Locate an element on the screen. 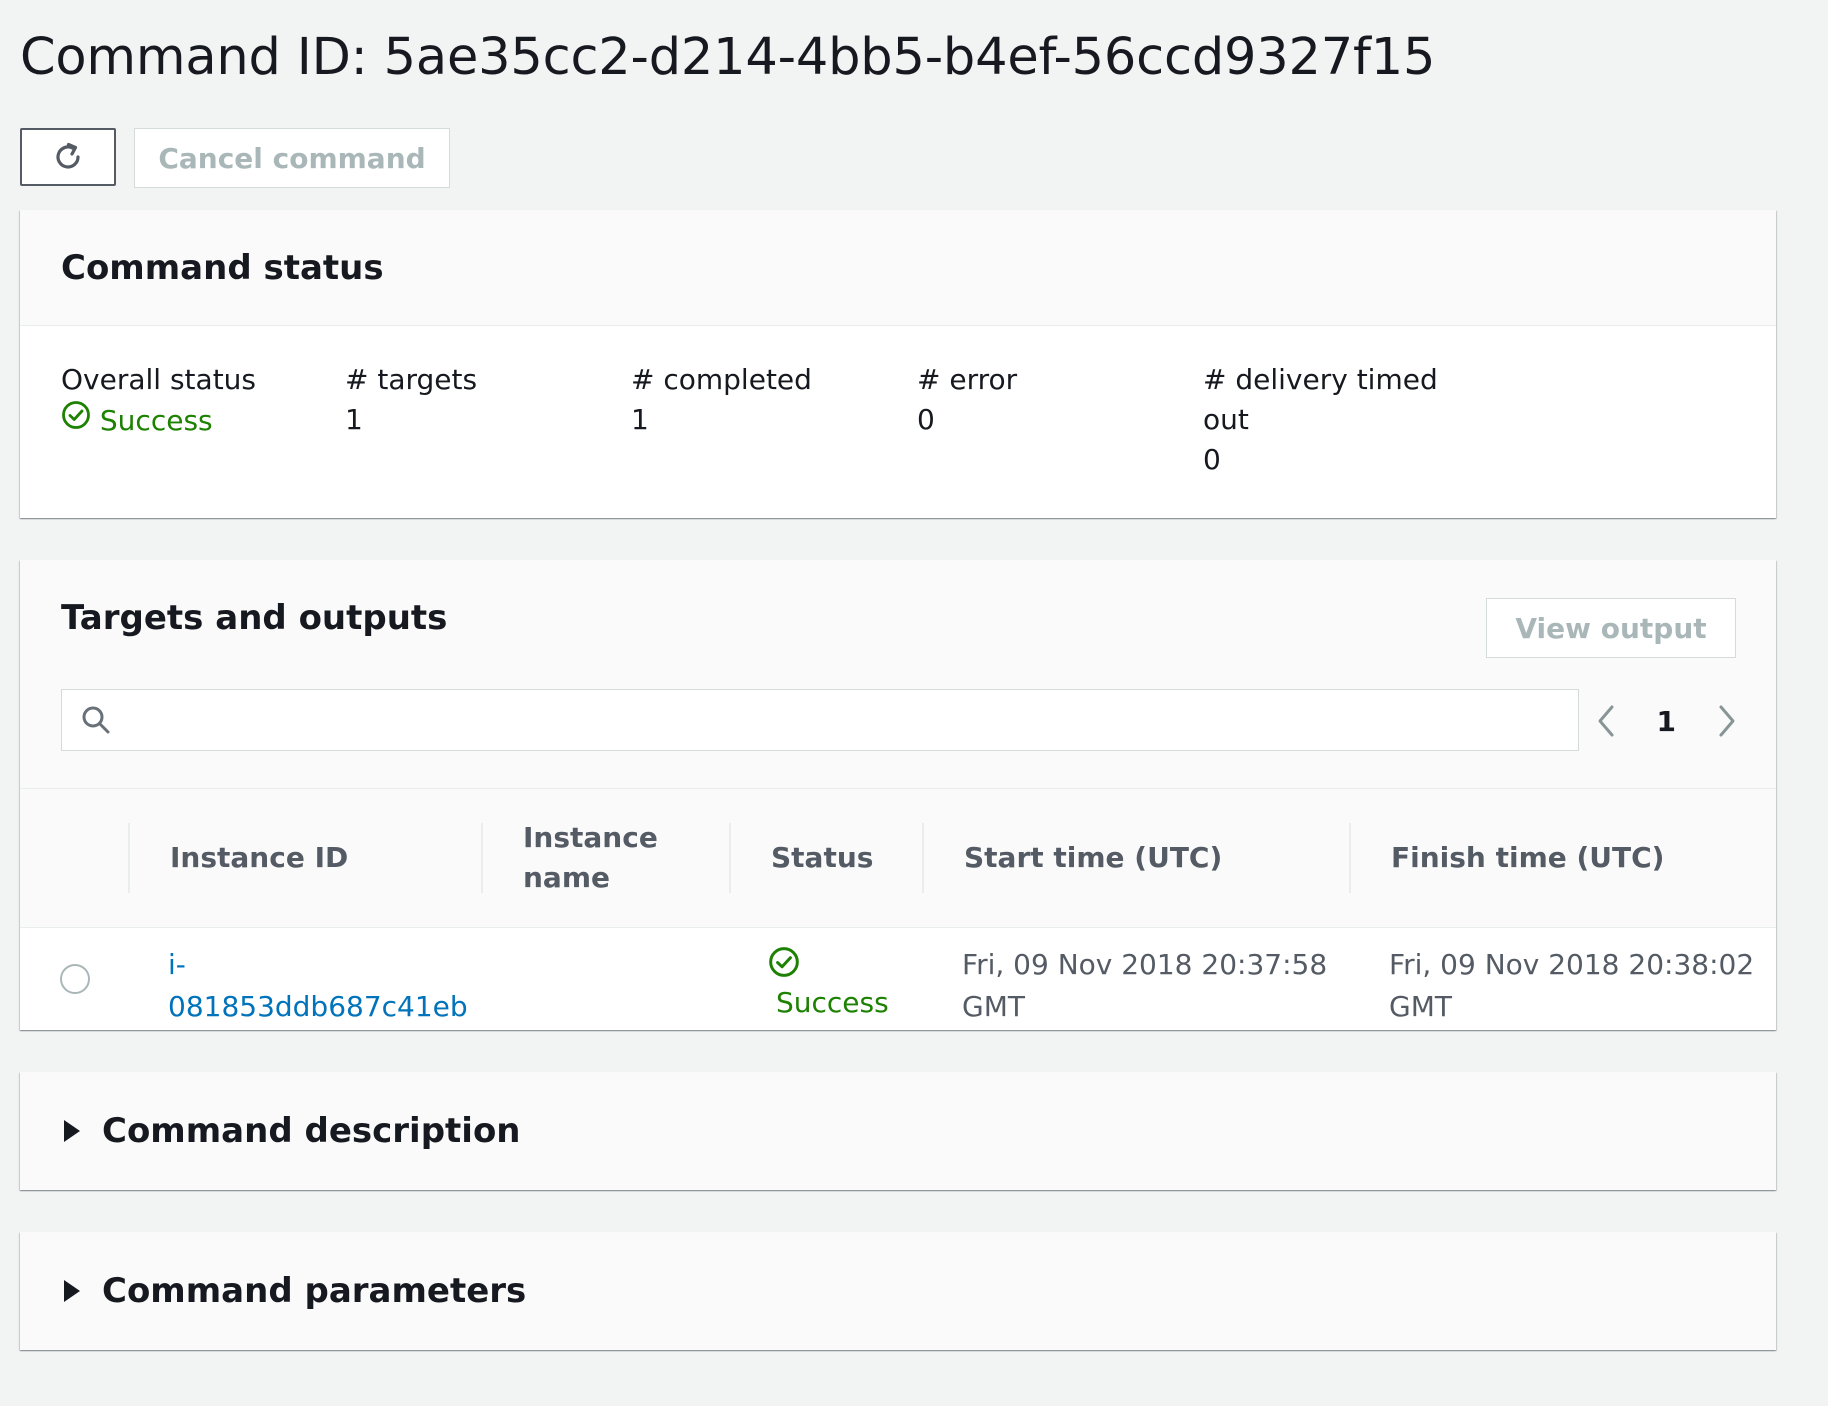  column-header-instance-id: Instance ID is located at coordinates (259, 858).